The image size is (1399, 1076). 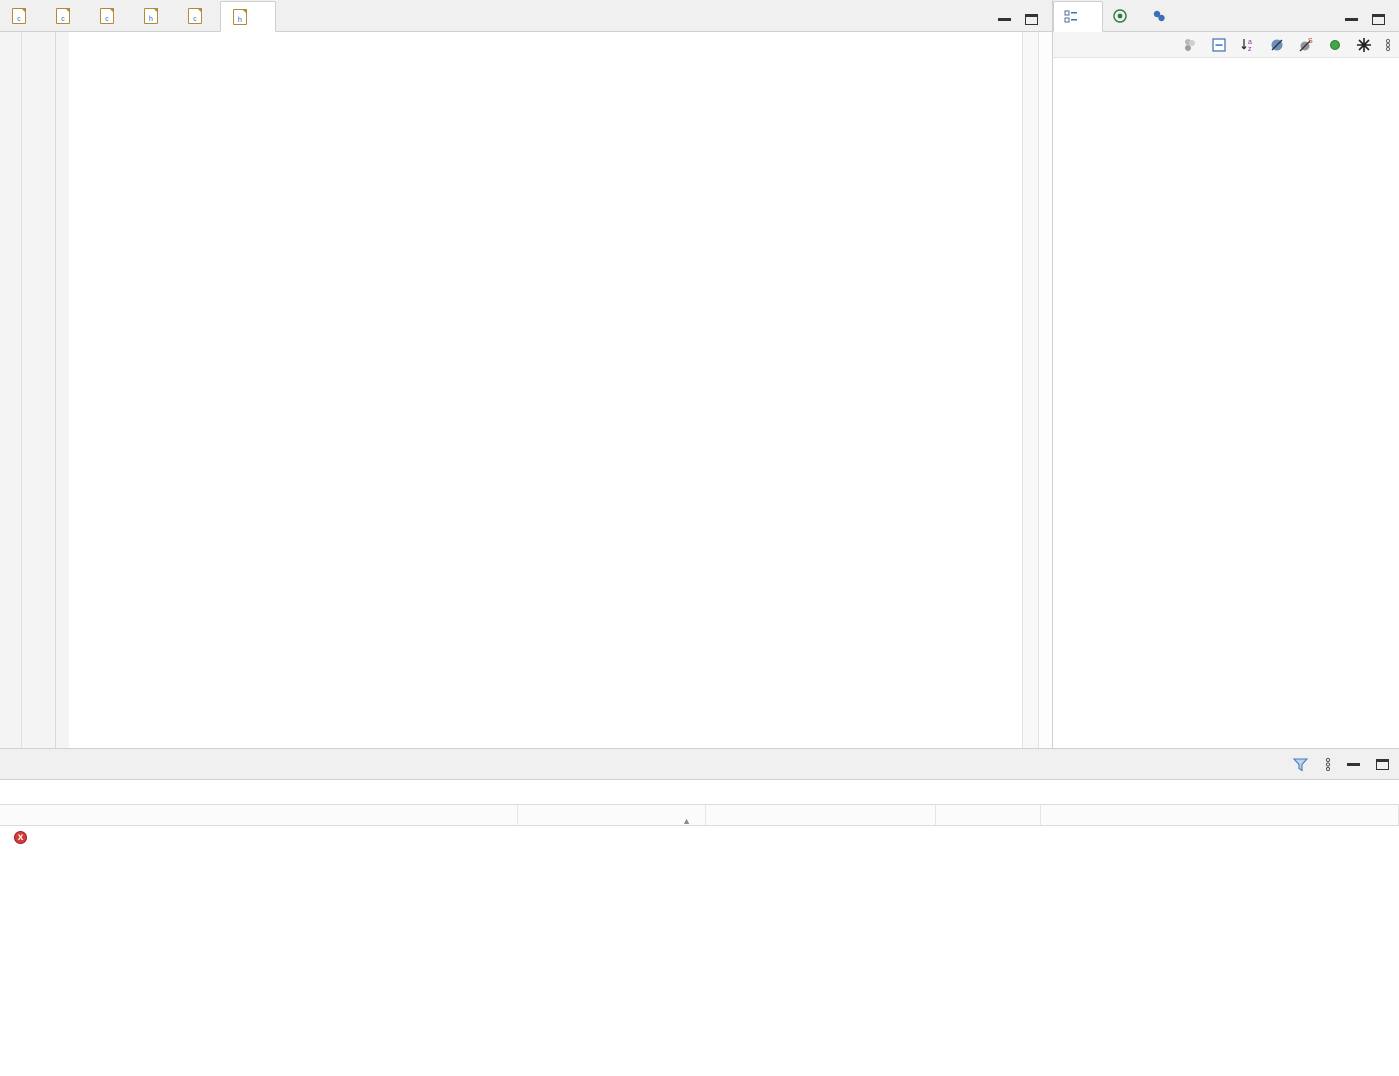 What do you see at coordinates (1300, 764) in the screenshot?
I see `filter-icon` at bounding box center [1300, 764].